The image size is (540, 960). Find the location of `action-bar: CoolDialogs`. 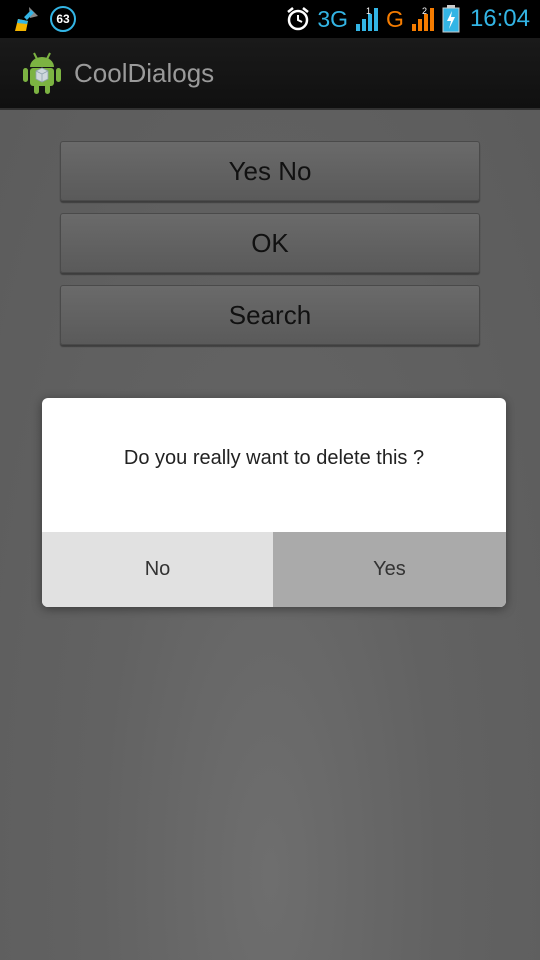

action-bar: CoolDialogs is located at coordinates (270, 74).